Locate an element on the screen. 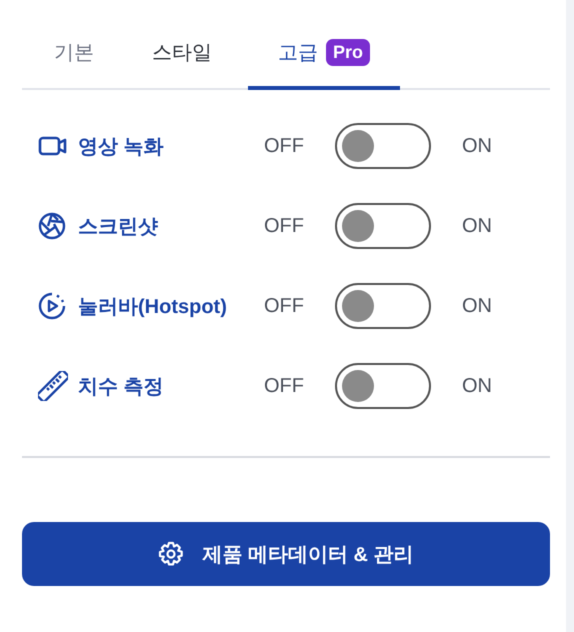 The image size is (574, 632). video-camera-icon is located at coordinates (53, 146).